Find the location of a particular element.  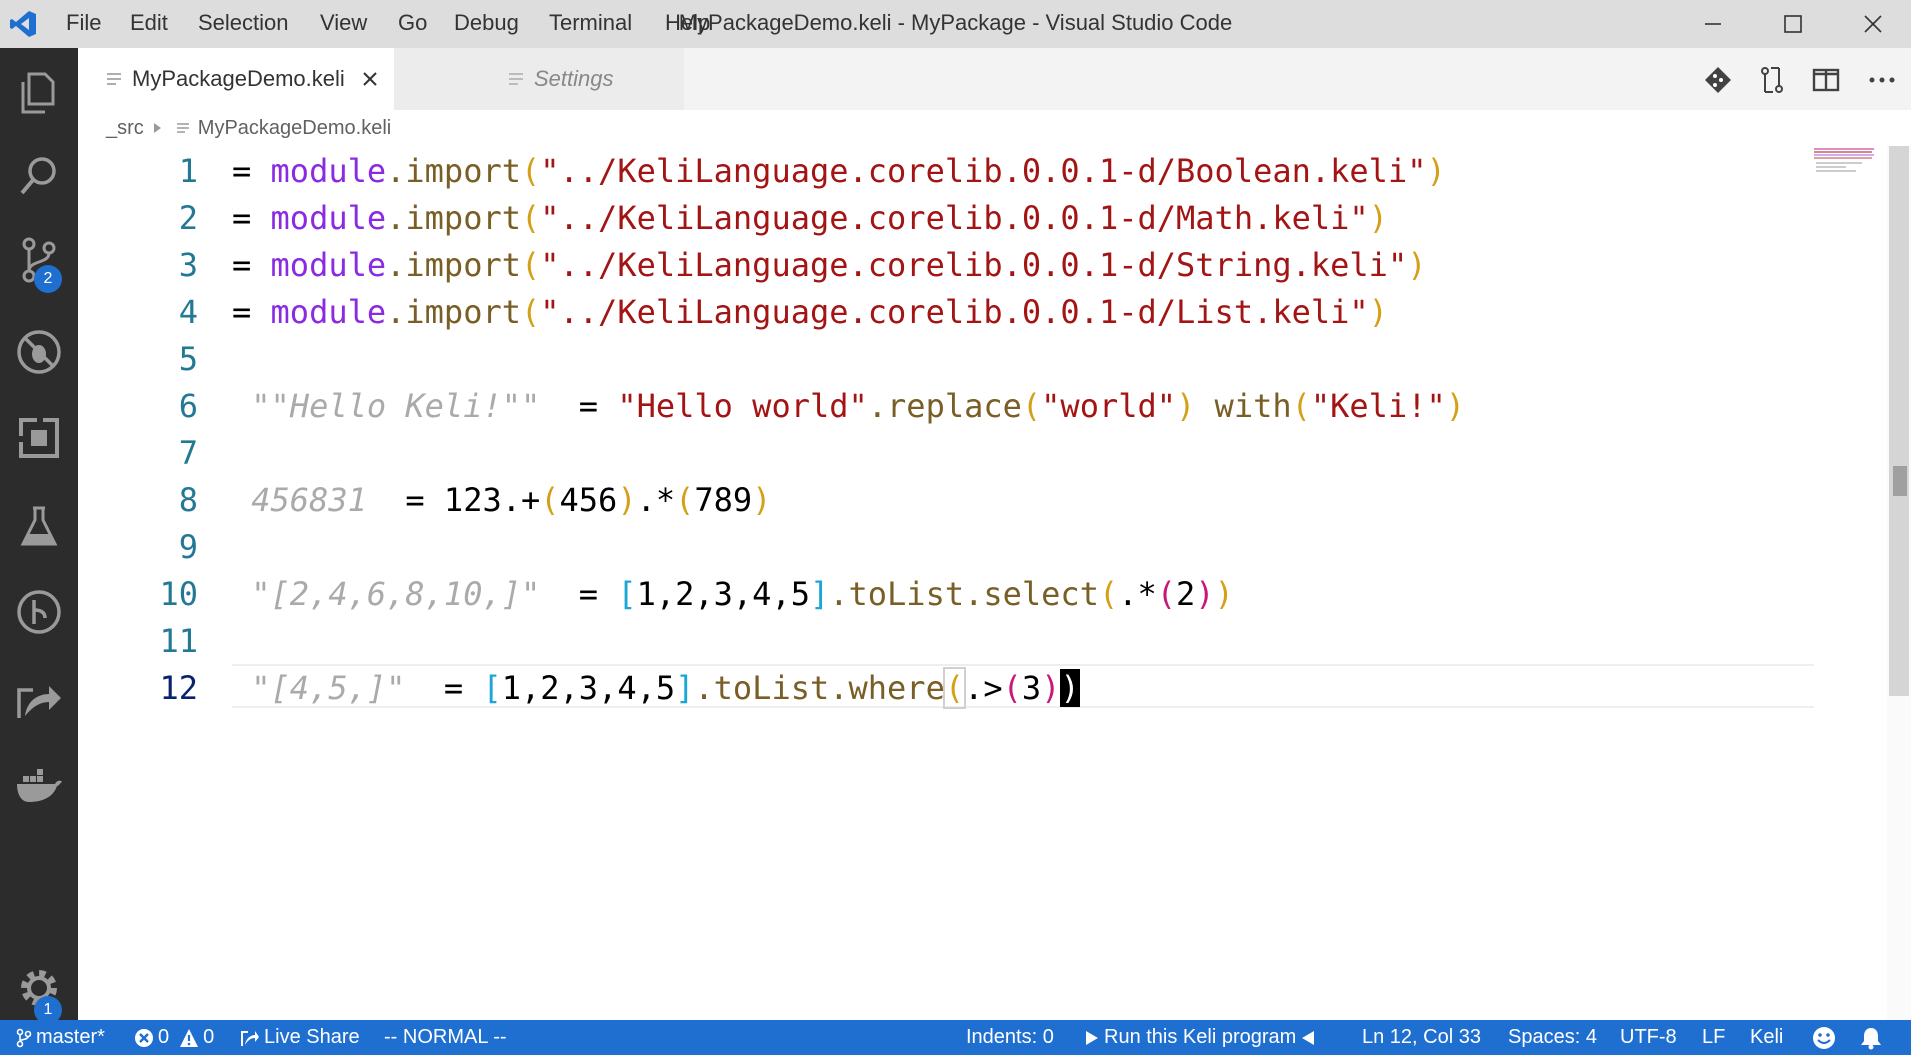

code-token: 2 is located at coordinates (1186, 594).